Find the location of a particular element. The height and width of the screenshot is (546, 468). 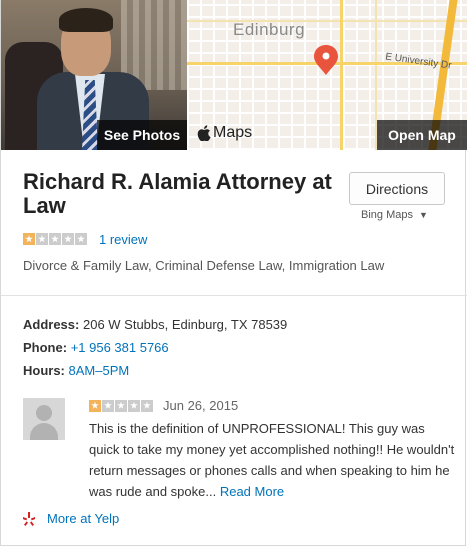

review-star-rating is located at coordinates (121, 405).